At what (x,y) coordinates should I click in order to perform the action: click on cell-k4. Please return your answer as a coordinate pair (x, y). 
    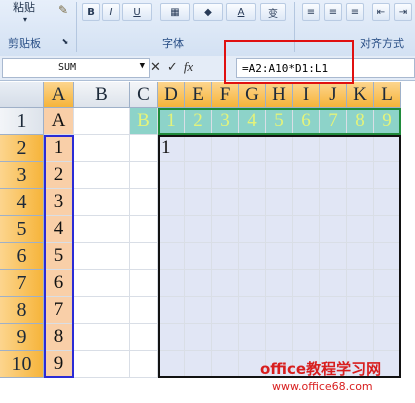
    Looking at the image, I should click on (360, 202).